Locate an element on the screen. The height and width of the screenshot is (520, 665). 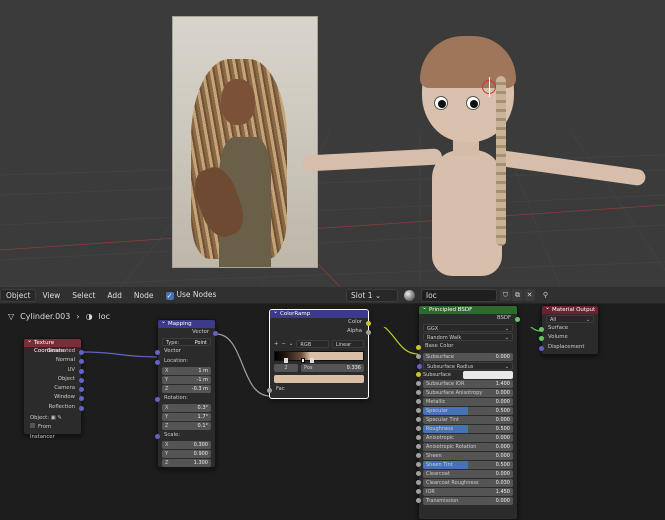
input-displacement: Displacement is located at coordinates (568, 347).